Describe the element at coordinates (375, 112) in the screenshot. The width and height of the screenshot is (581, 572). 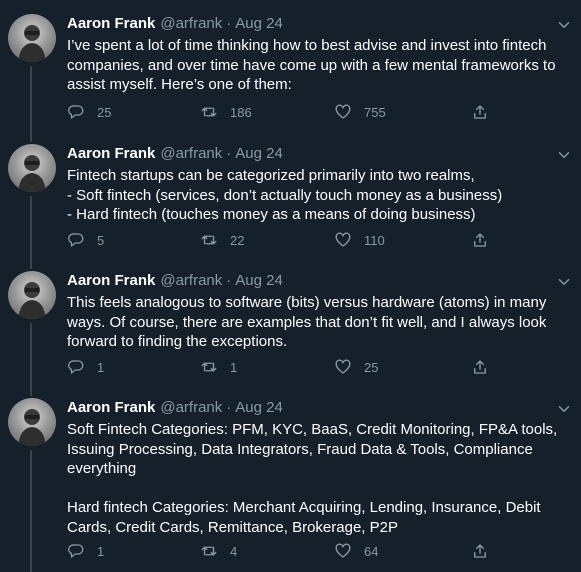
I see `like-count: 755` at that location.